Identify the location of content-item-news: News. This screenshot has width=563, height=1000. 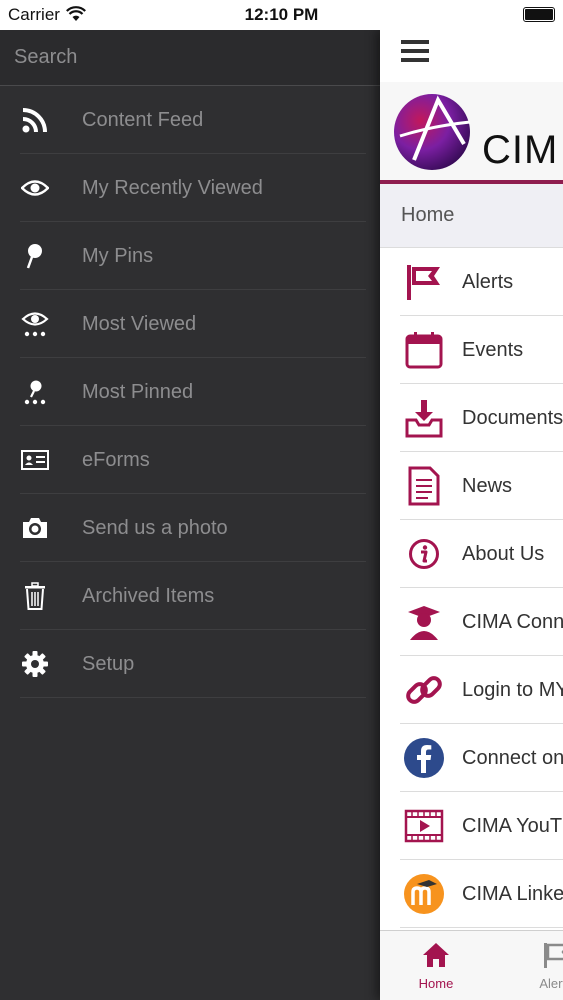
(471, 486).